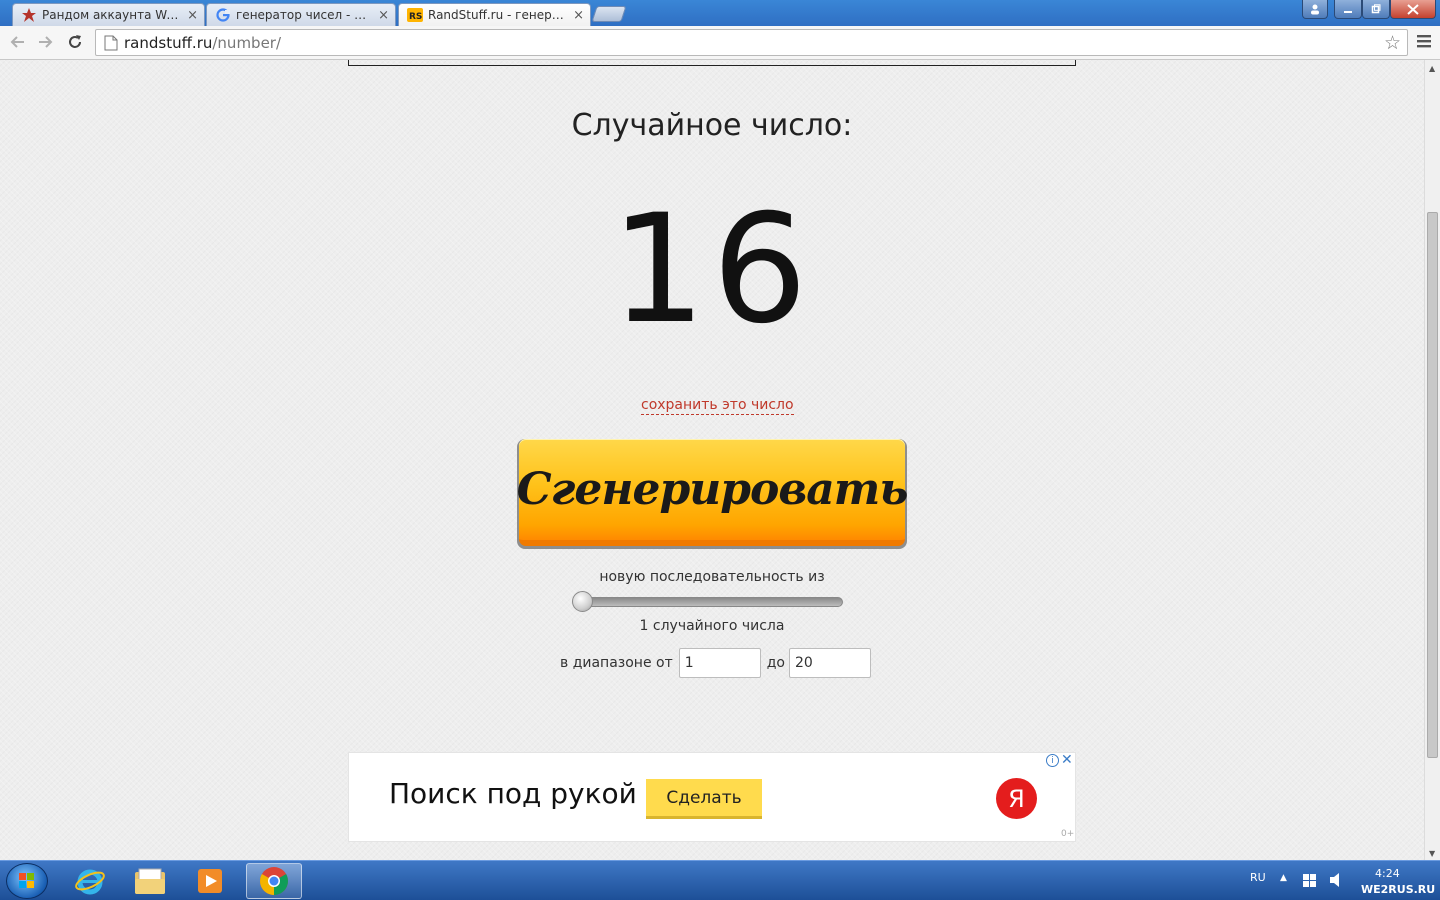  Describe the element at coordinates (223, 15) in the screenshot. I see `google-g-icon` at that location.